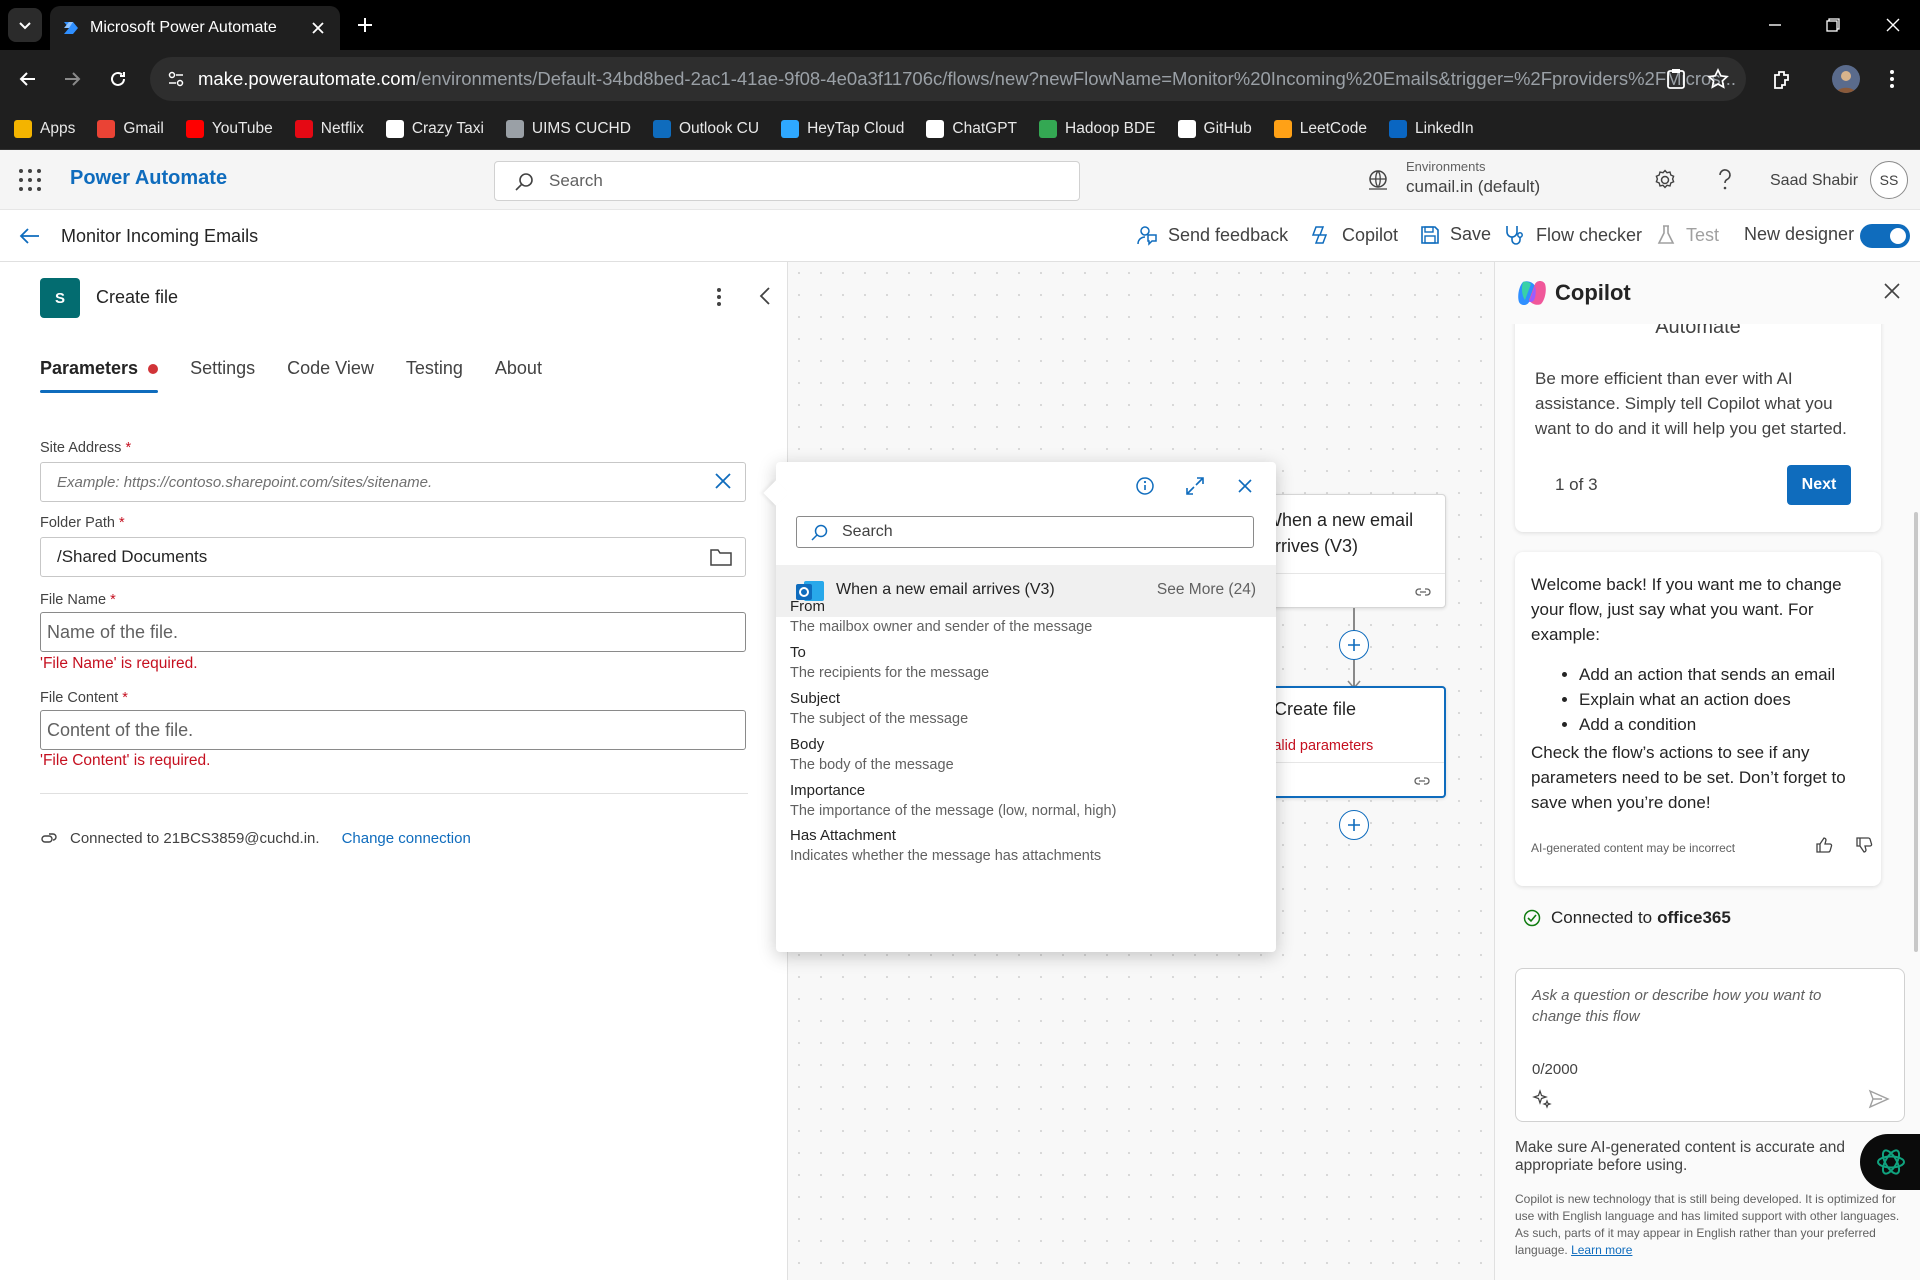 The height and width of the screenshot is (1280, 1920). Describe the element at coordinates (1245, 486) in the screenshot. I see `close-icon` at that location.